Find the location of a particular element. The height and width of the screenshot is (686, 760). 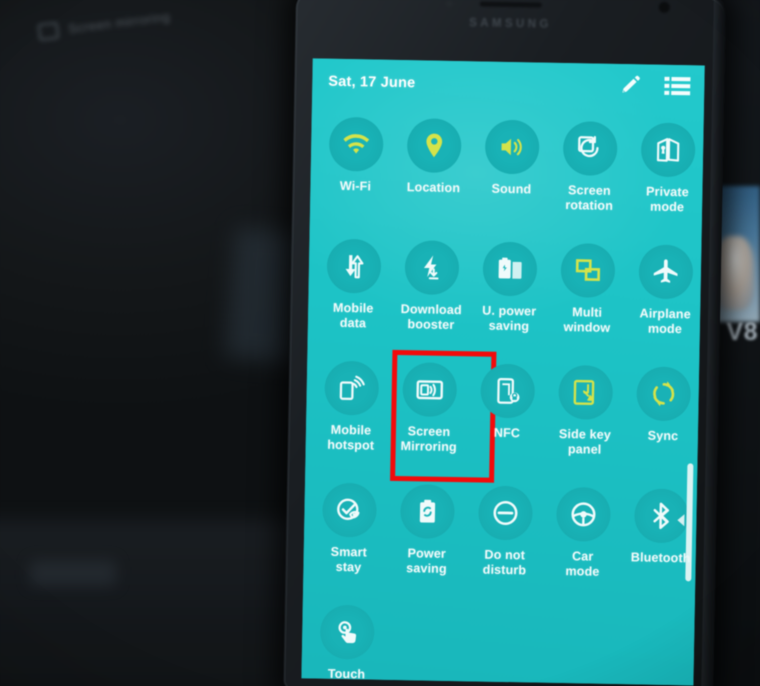

mobile-data-icon is located at coordinates (354, 266).